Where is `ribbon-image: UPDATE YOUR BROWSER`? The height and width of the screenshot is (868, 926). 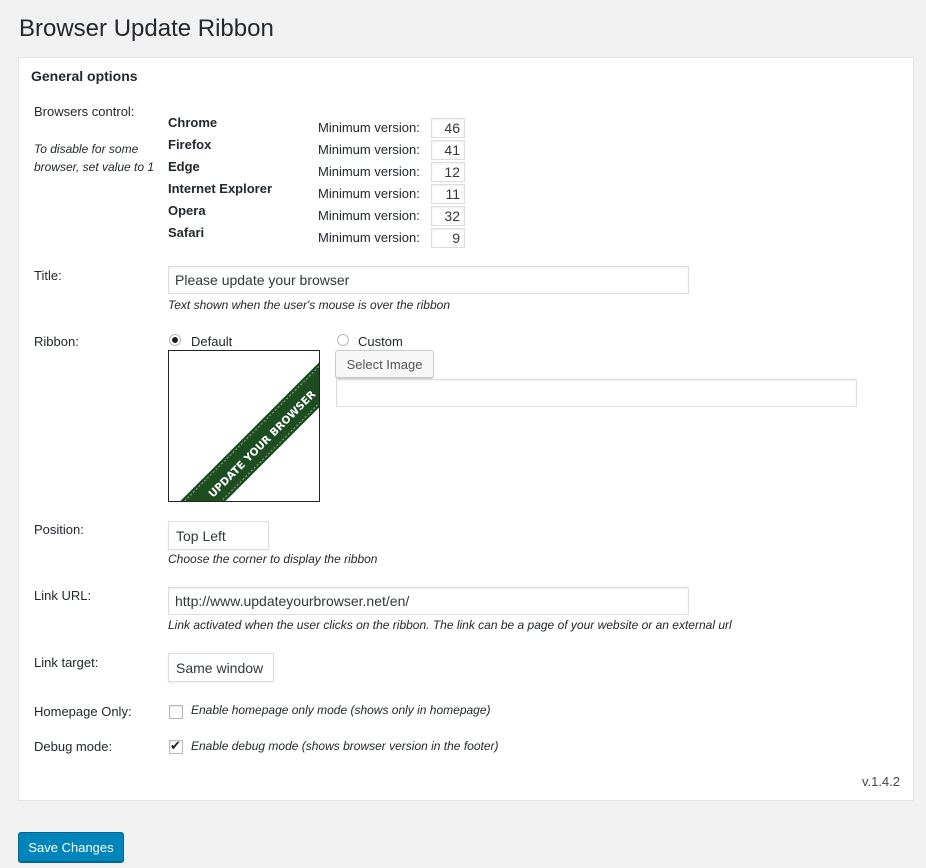
ribbon-image: UPDATE YOUR BROWSER is located at coordinates (244, 426).